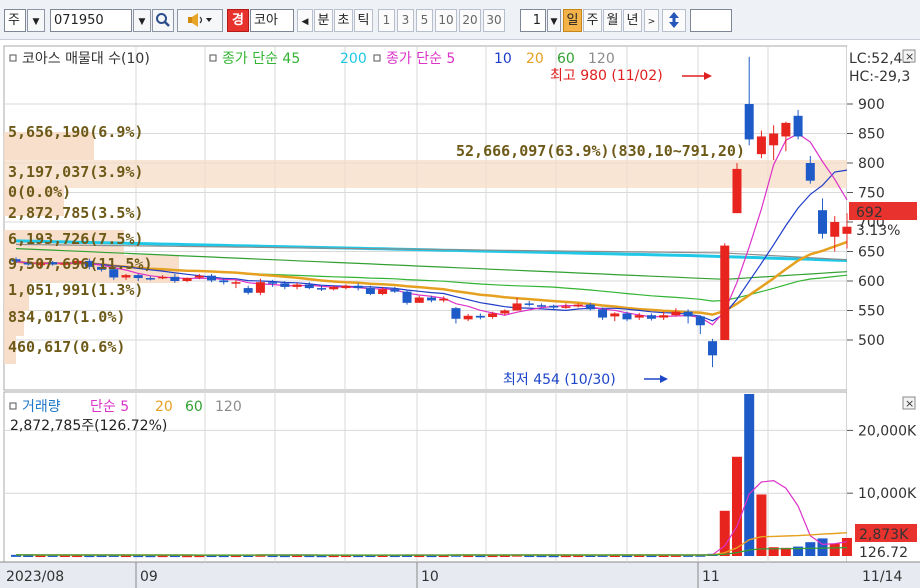 The height and width of the screenshot is (588, 920). Describe the element at coordinates (606, 76) in the screenshot. I see `high-annotation: 최고 980 (11/02)` at that location.